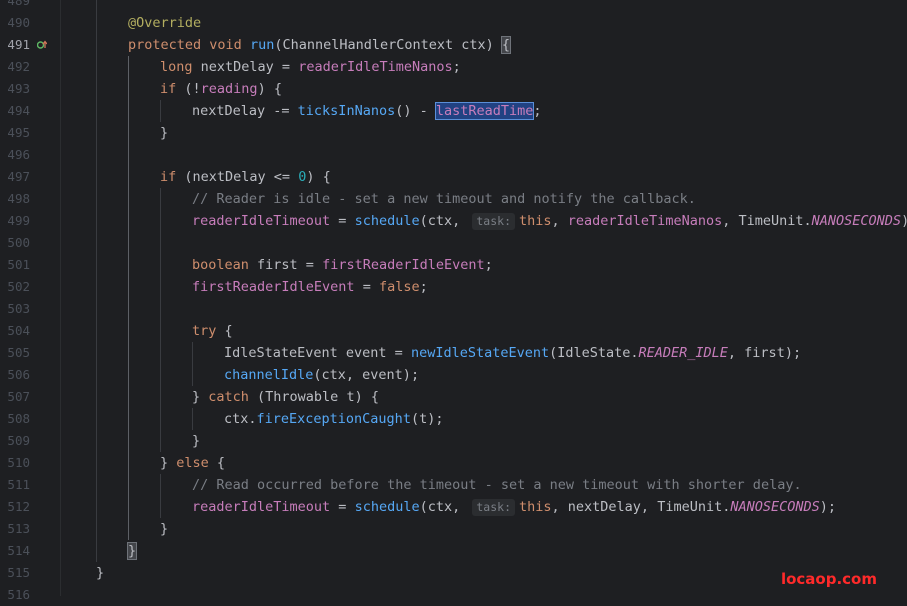 This screenshot has height=606, width=907. Describe the element at coordinates (453, 419) in the screenshot. I see `code-line: 508` at that location.